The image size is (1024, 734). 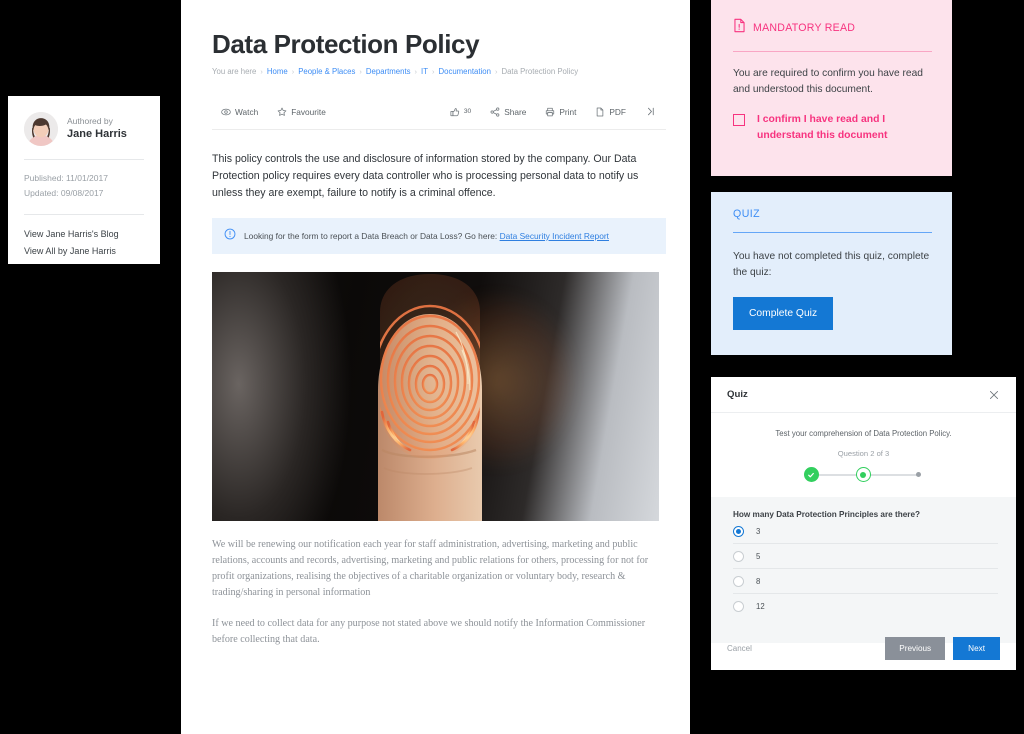 I want to click on question-counter: Question 2 of 3, so click(x=863, y=453).